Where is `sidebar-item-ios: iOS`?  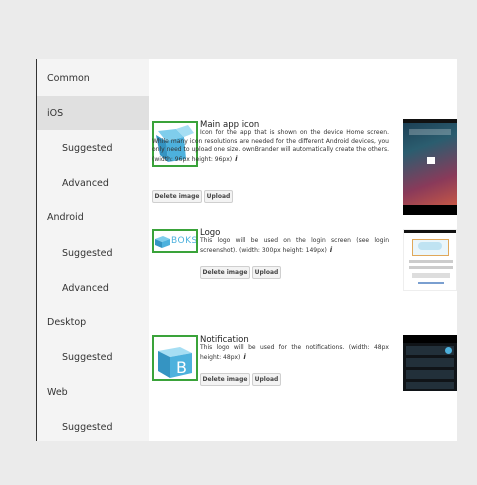
sidebar-item-ios: iOS is located at coordinates (93, 113).